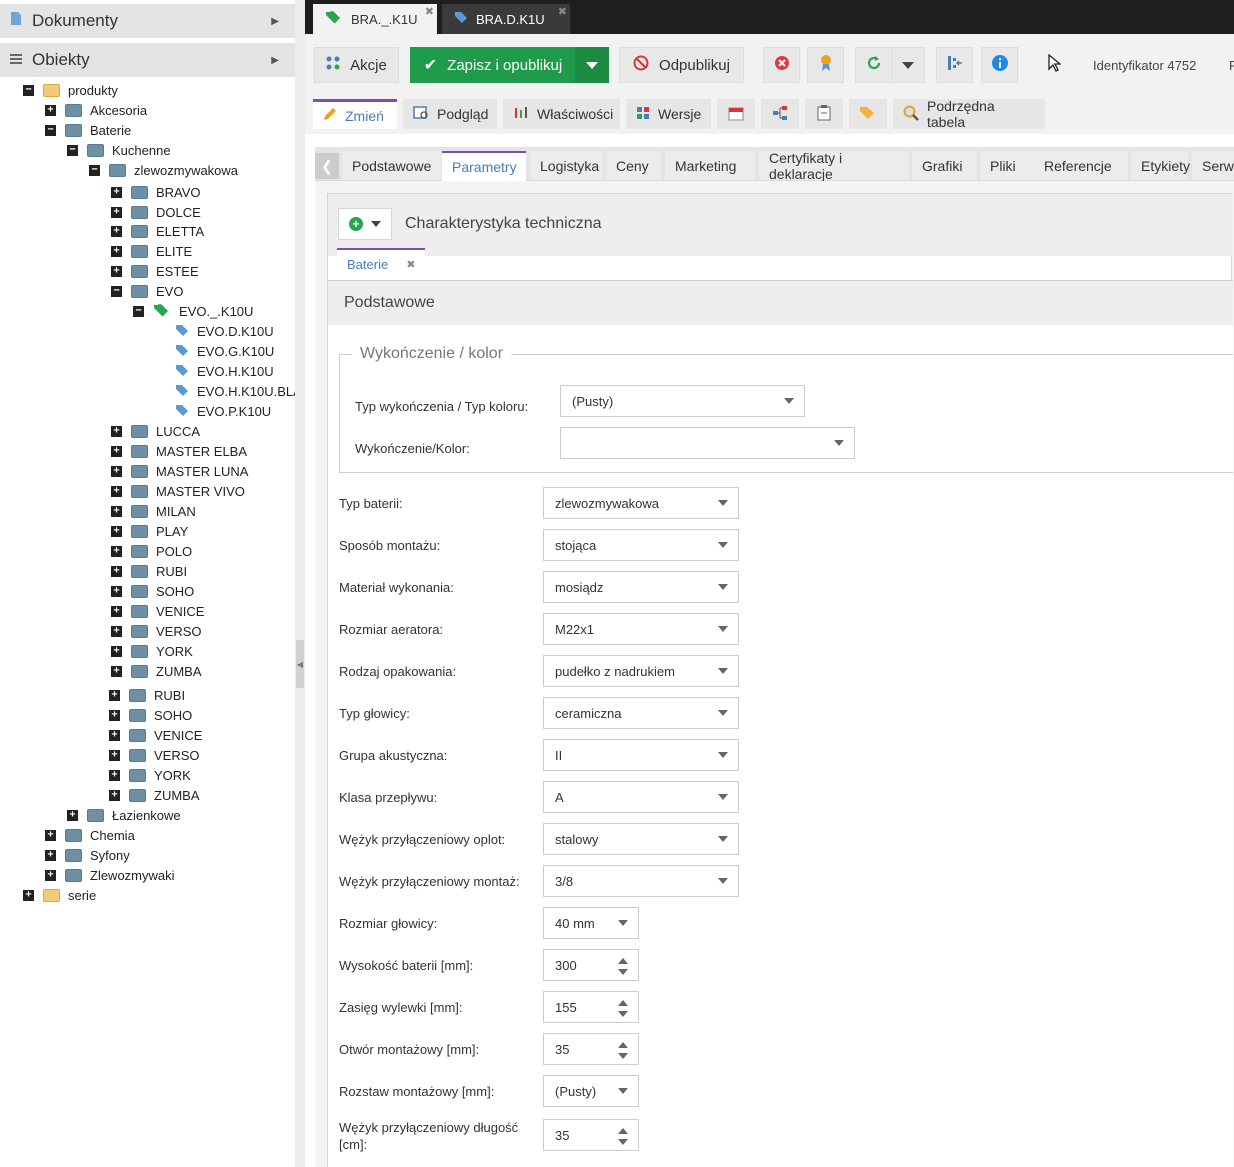 The height and width of the screenshot is (1167, 1234). What do you see at coordinates (179, 451) in the screenshot?
I see `tree-node: + MASTER ELBA` at bounding box center [179, 451].